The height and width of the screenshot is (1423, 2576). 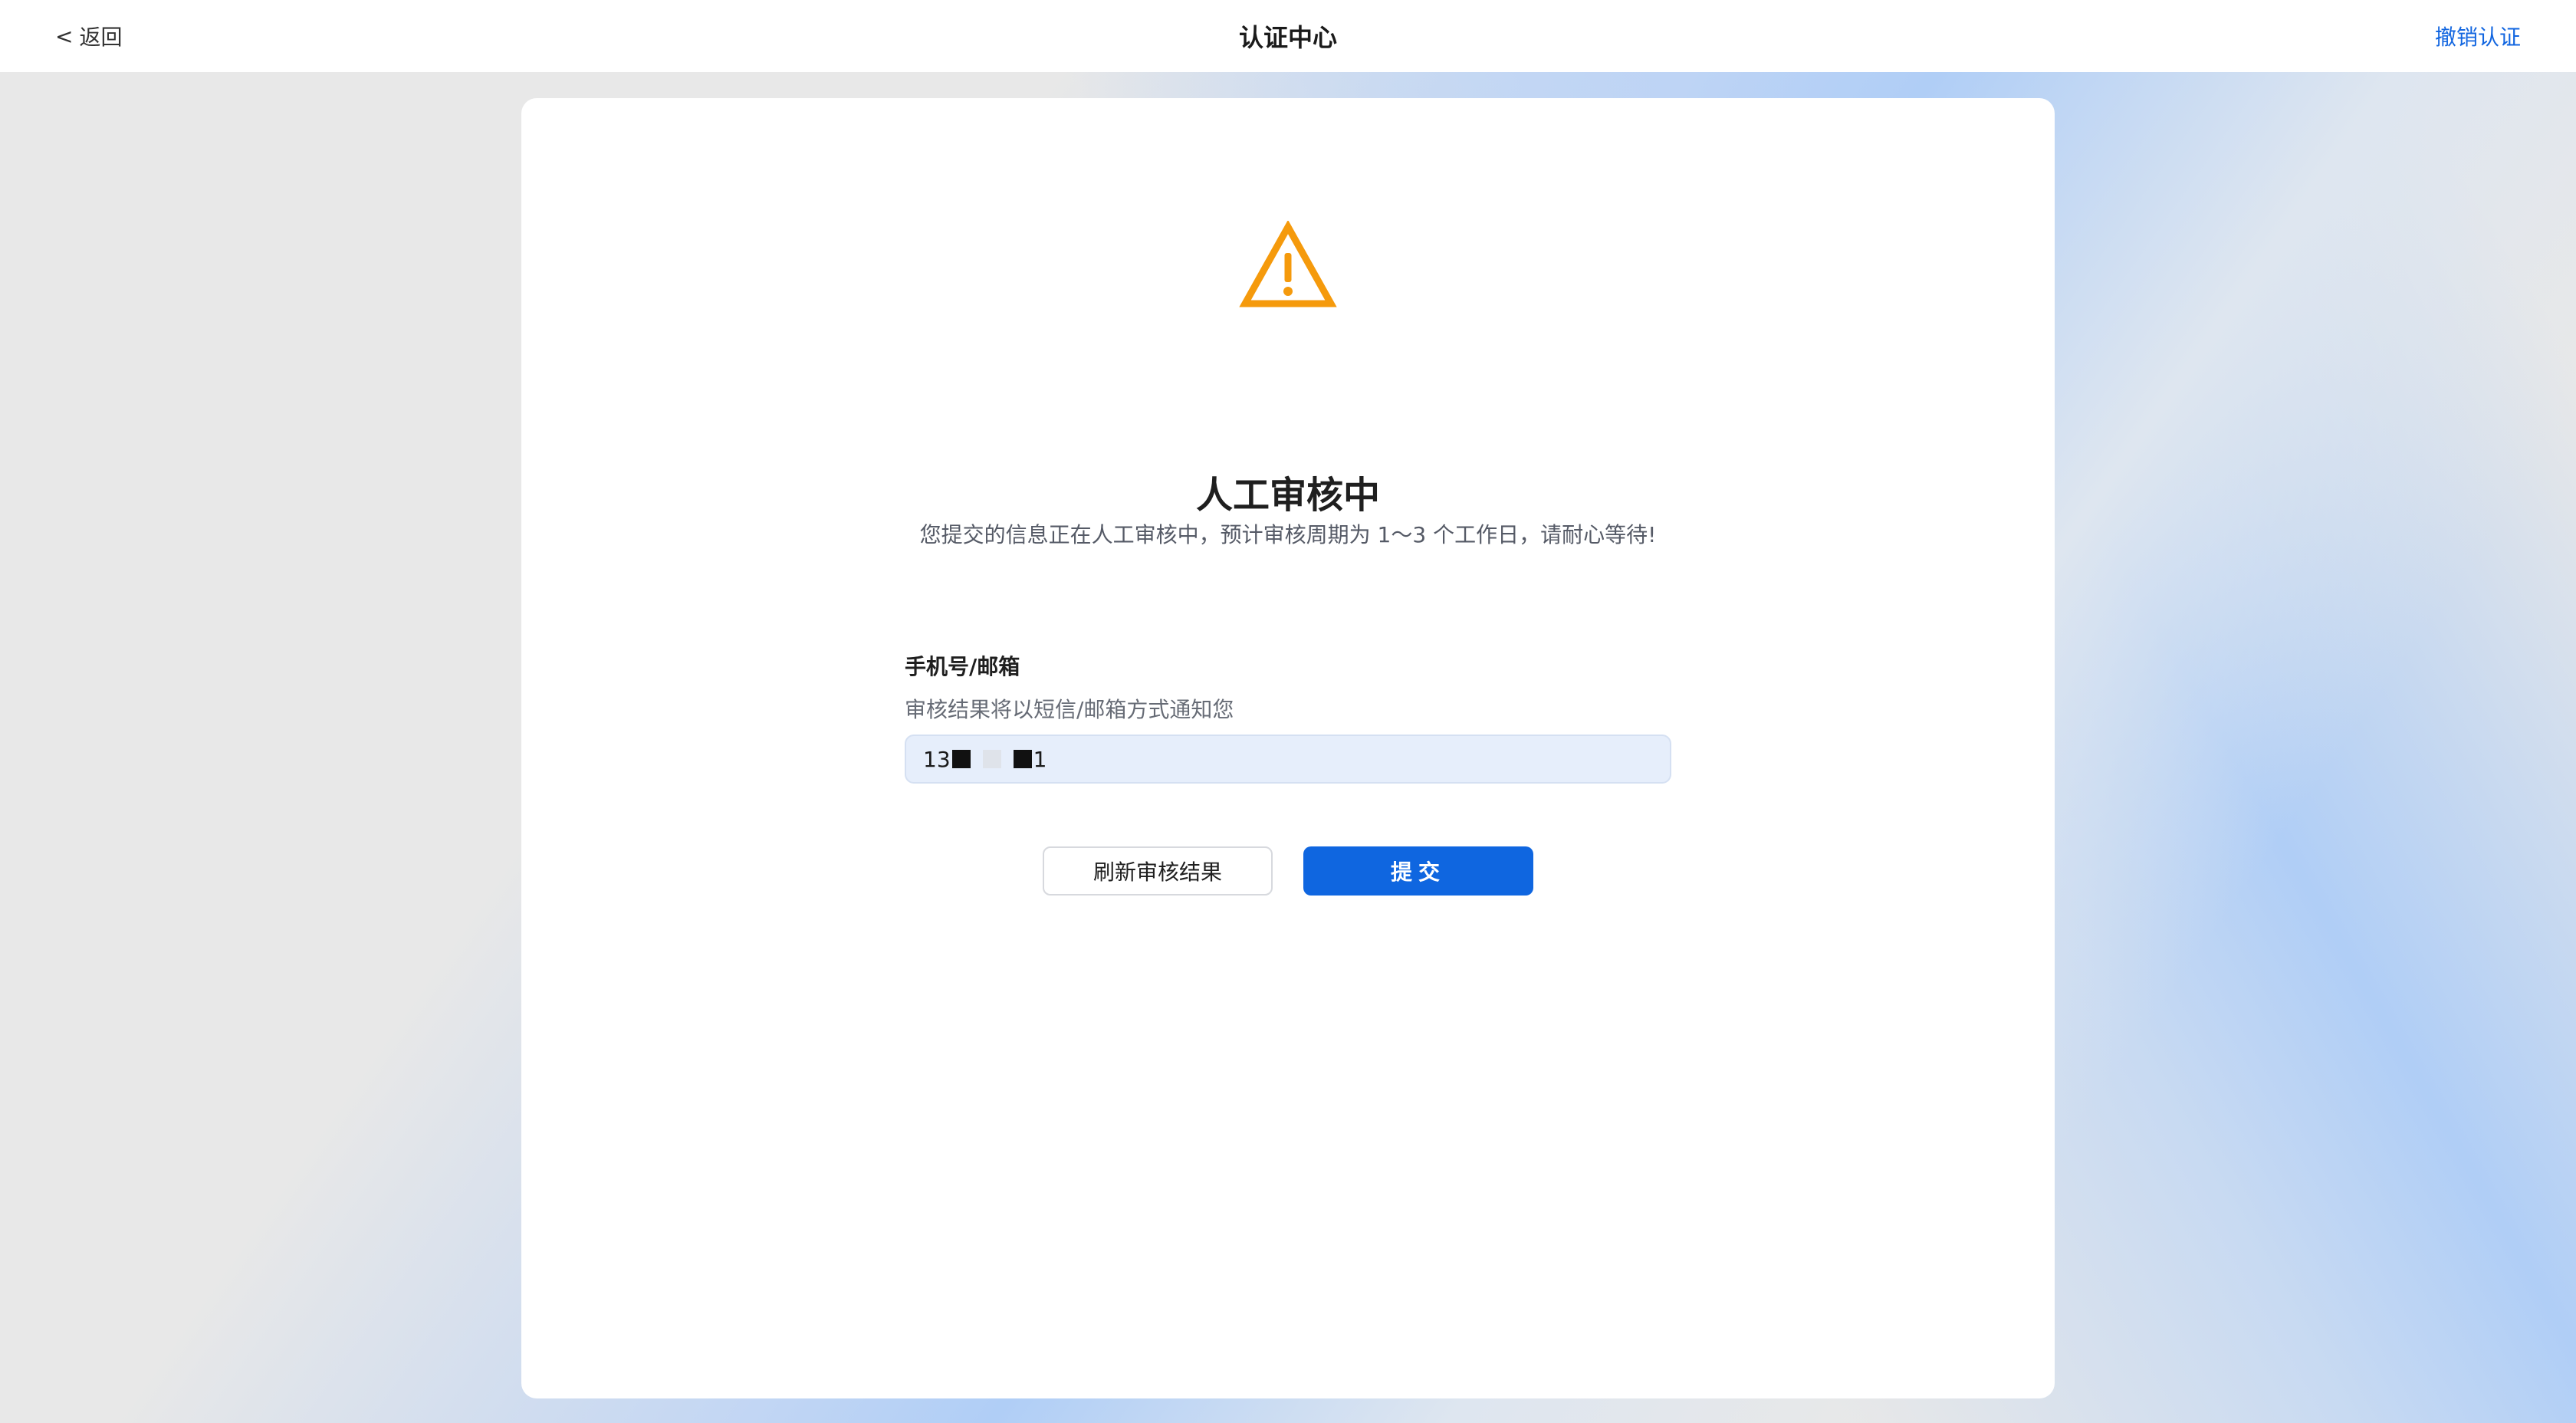 I want to click on refresh-result-button: 刷新审核结果, so click(x=1158, y=871).